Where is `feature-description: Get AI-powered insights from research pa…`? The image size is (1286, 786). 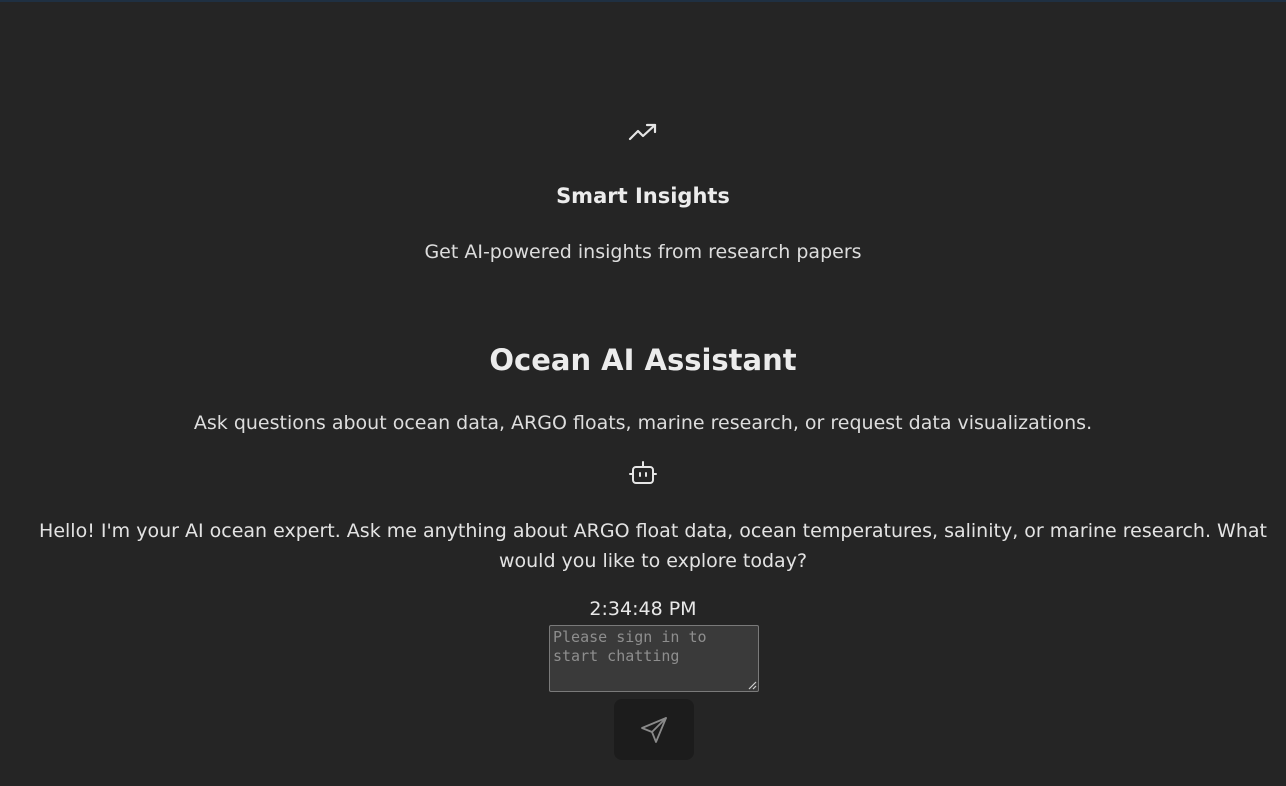 feature-description: Get AI-powered insights from research pa… is located at coordinates (643, 252).